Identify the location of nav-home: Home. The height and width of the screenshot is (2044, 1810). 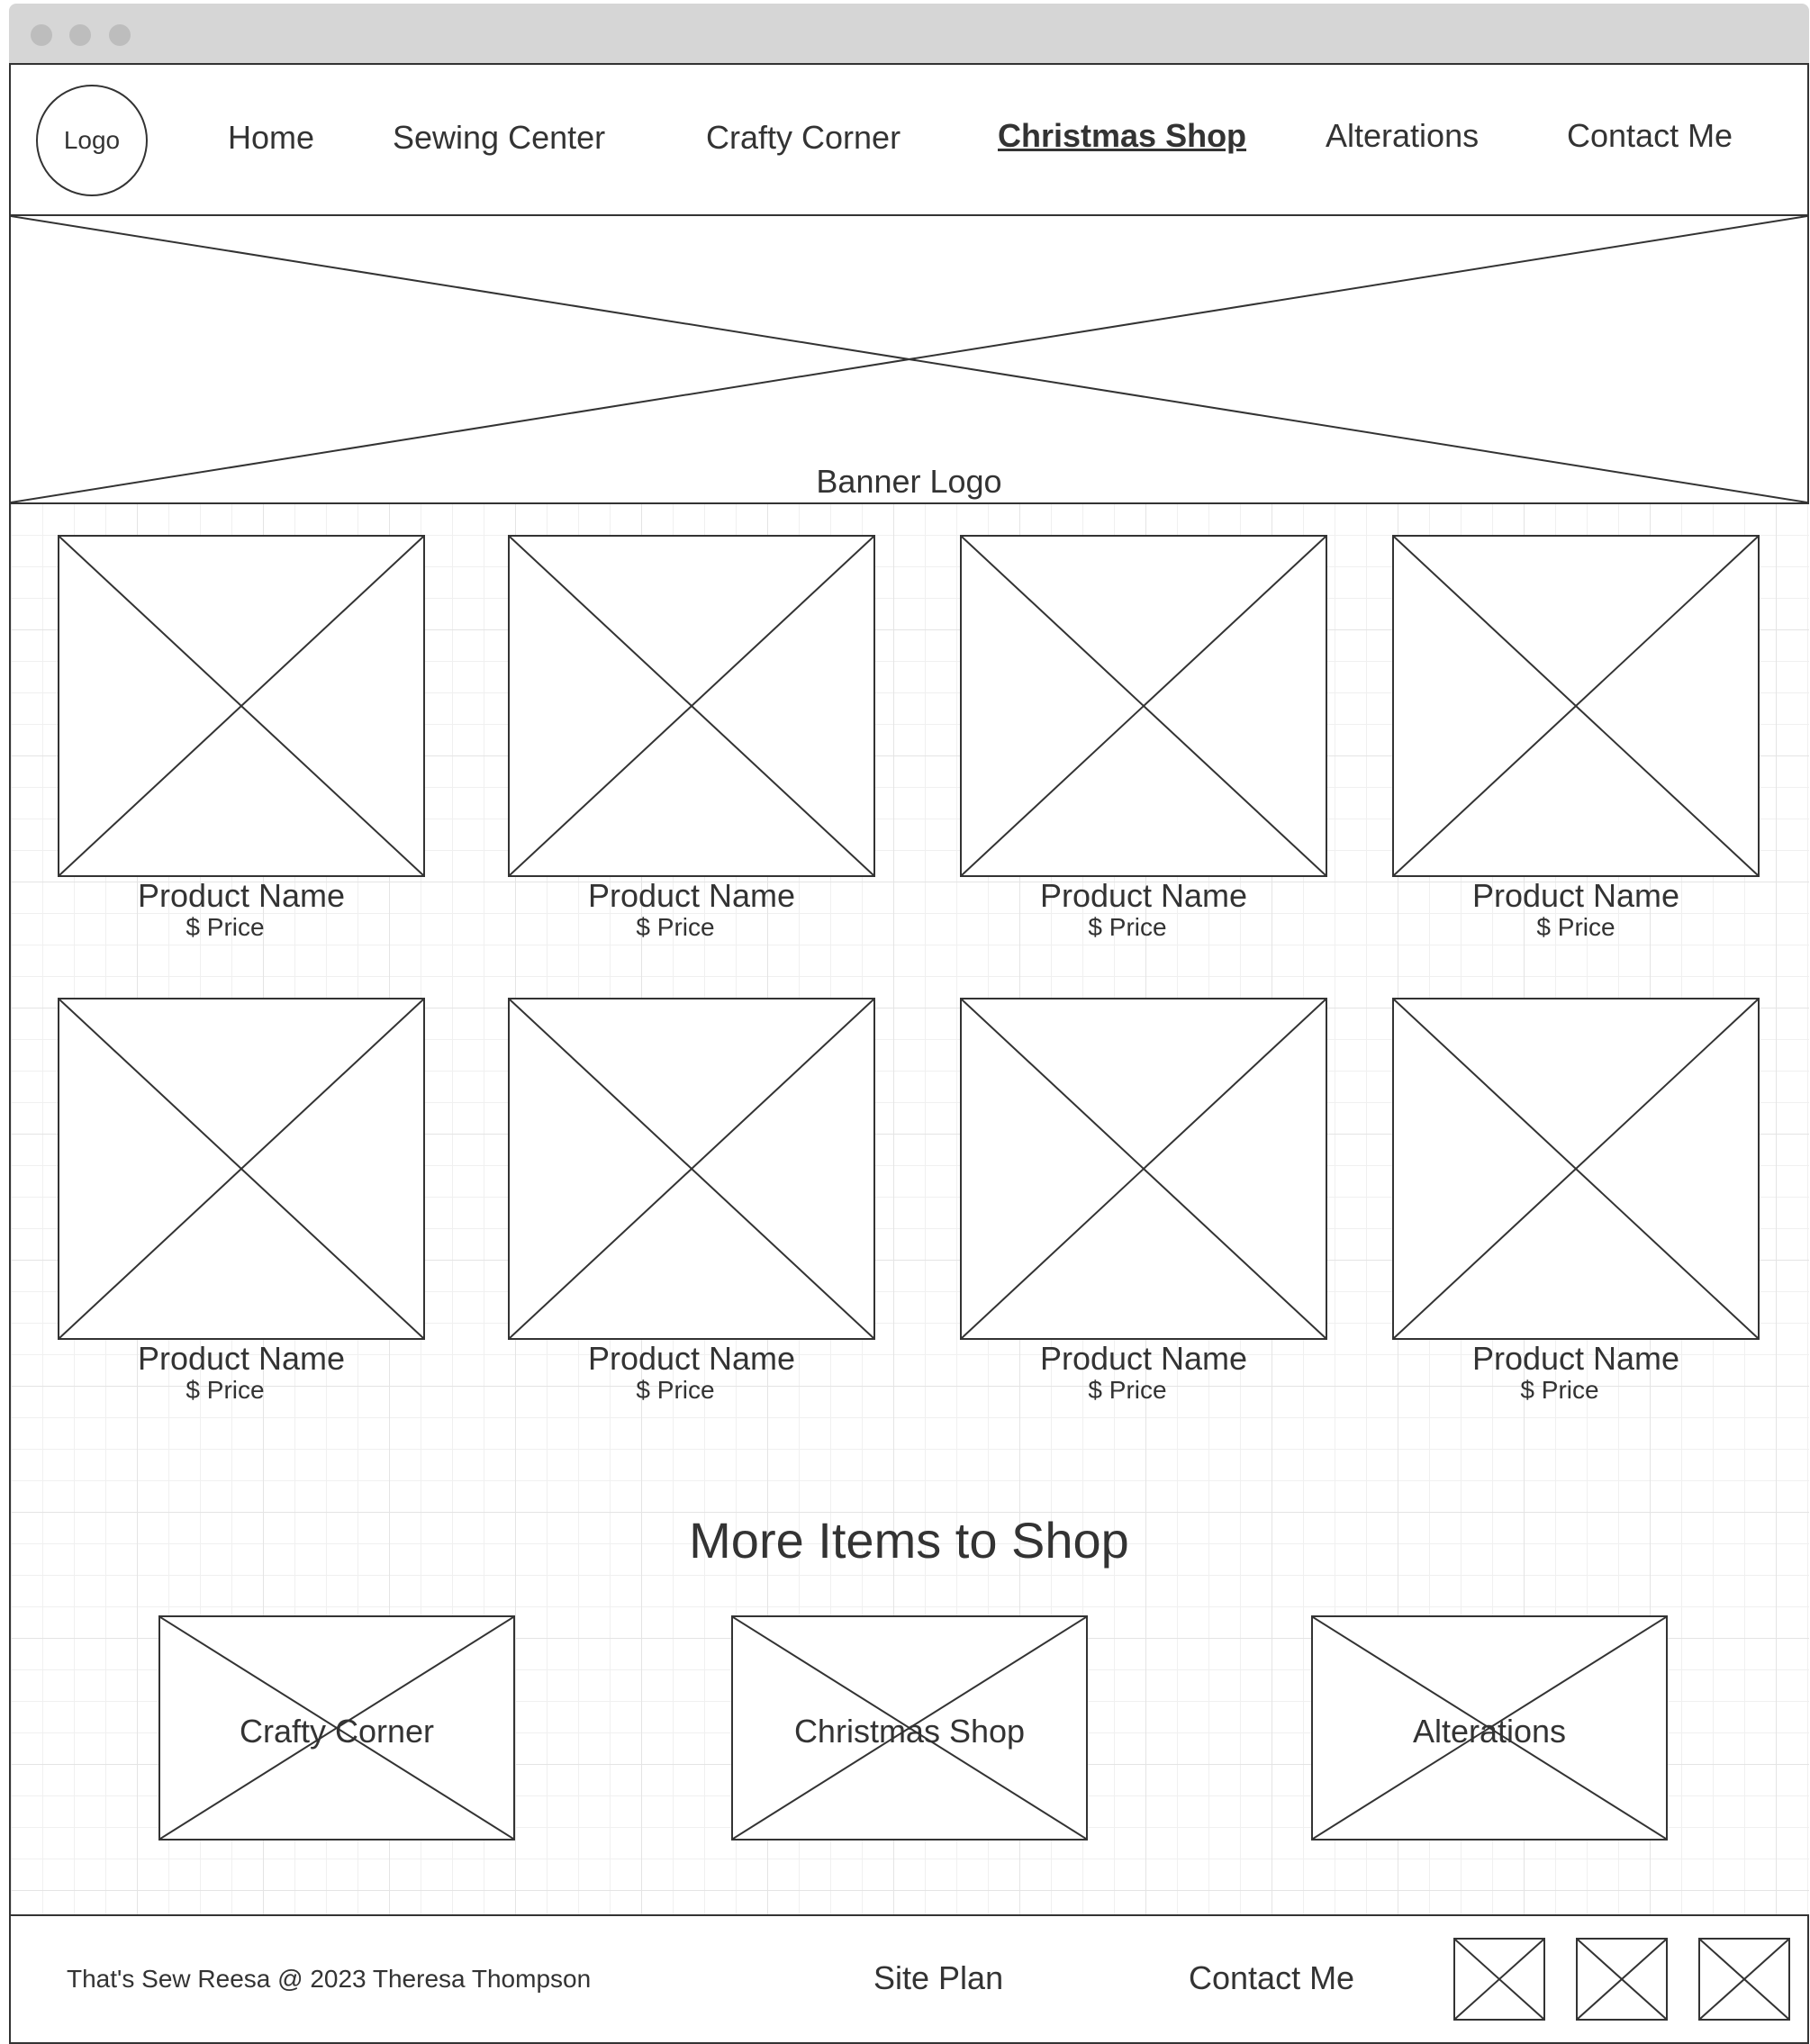
(271, 138).